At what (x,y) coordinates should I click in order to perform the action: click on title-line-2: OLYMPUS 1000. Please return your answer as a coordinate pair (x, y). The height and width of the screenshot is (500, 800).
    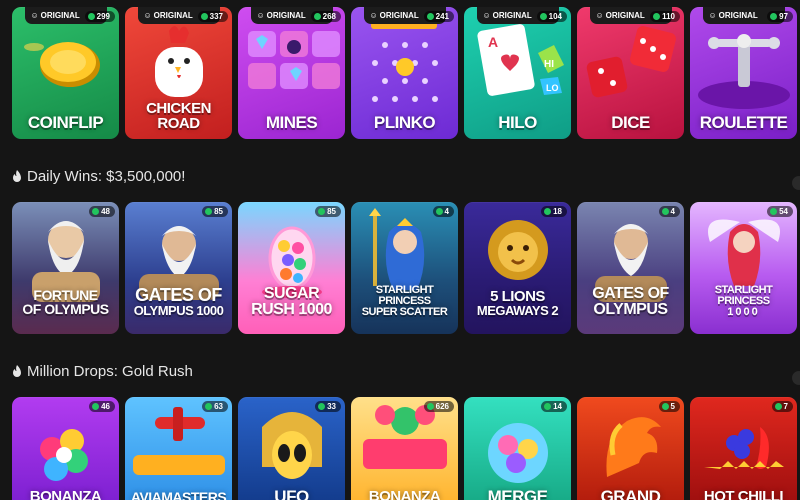
    Looking at the image, I should click on (178, 310).